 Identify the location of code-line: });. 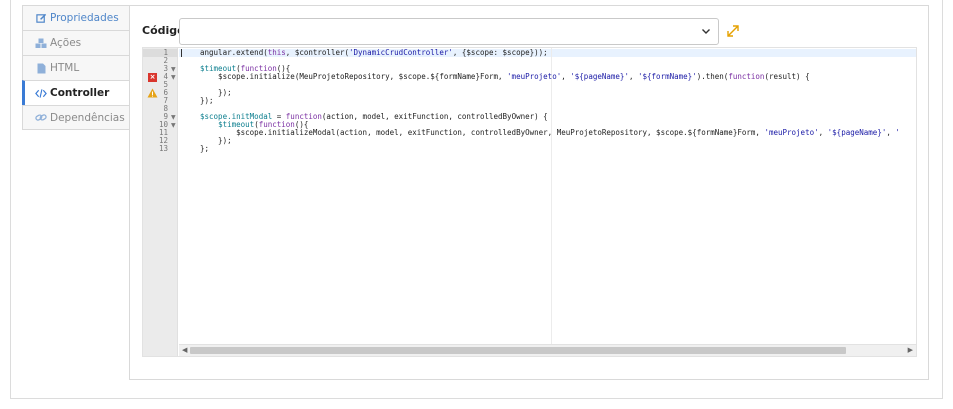
(207, 100).